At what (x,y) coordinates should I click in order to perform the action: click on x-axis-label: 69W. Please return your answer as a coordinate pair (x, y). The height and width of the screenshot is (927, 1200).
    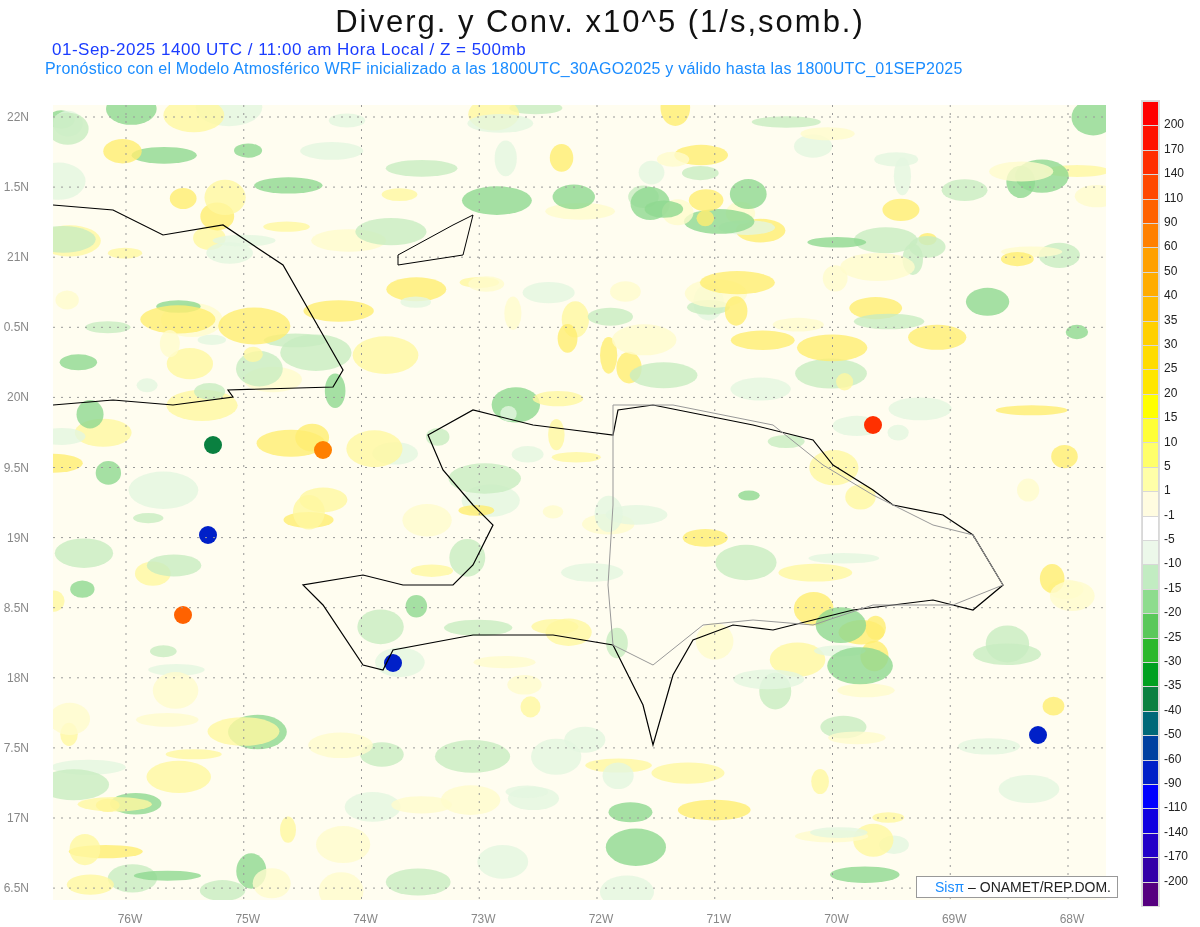
    Looking at the image, I should click on (954, 919).